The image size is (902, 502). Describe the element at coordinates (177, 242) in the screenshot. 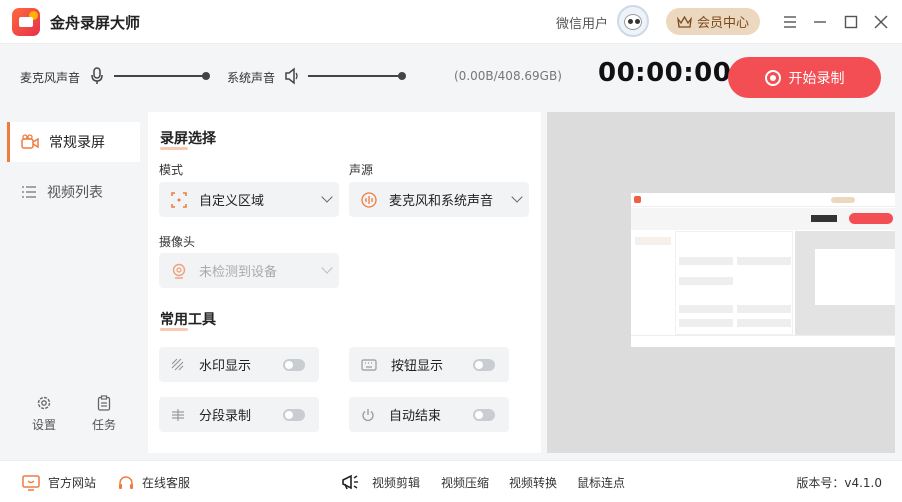

I see `camera-label: 摄像头` at that location.